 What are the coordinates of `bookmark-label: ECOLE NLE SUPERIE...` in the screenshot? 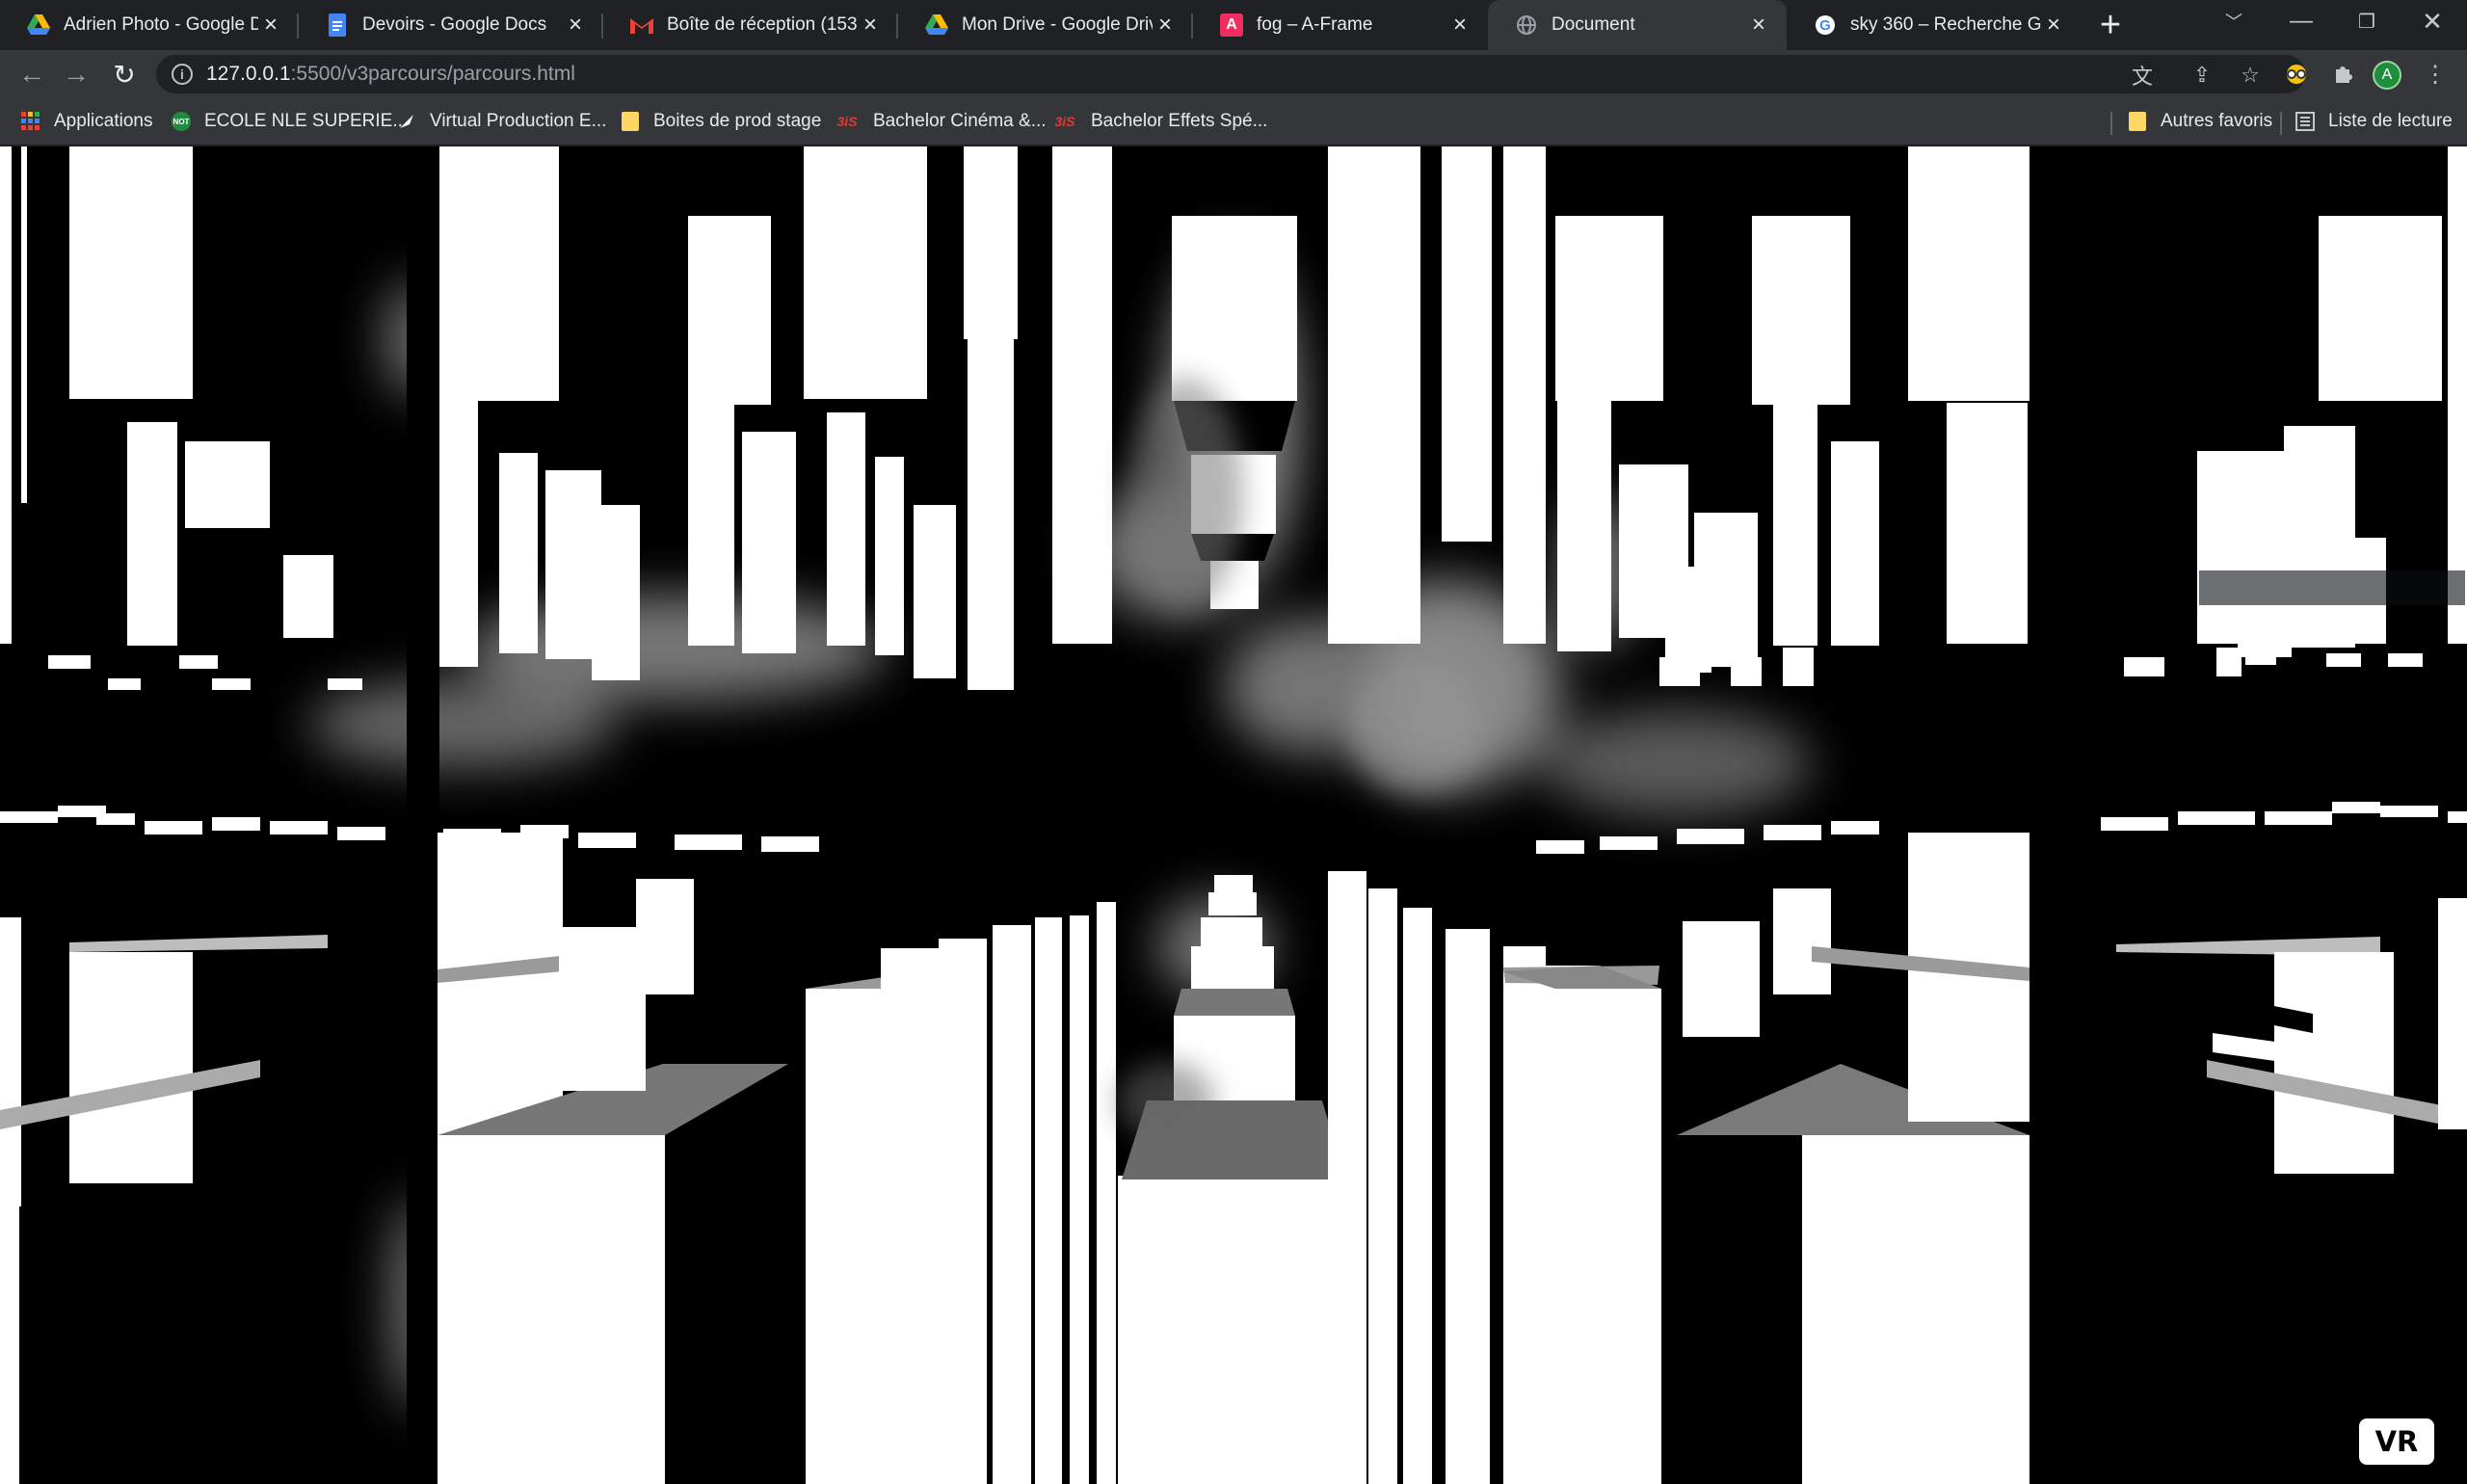 It's located at (306, 121).